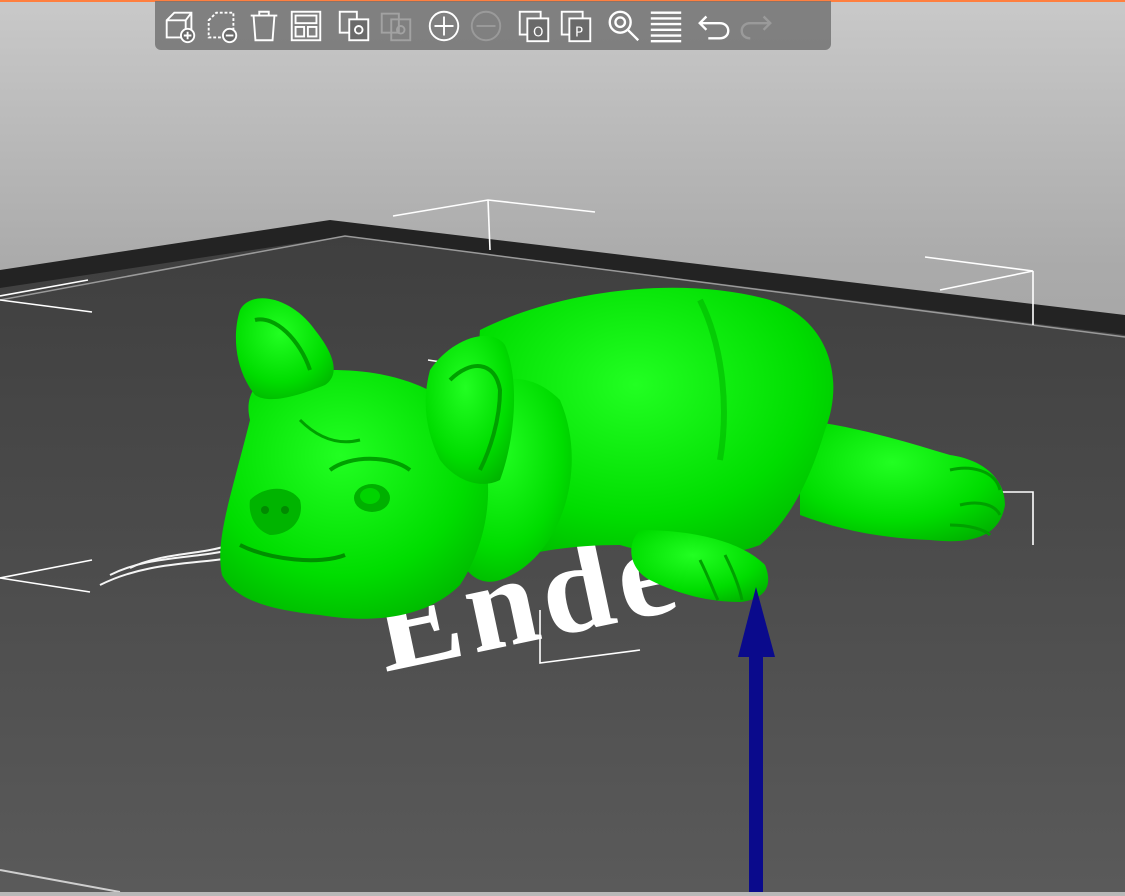 This screenshot has height=896, width=1125. I want to click on copy-button, so click(354, 26).